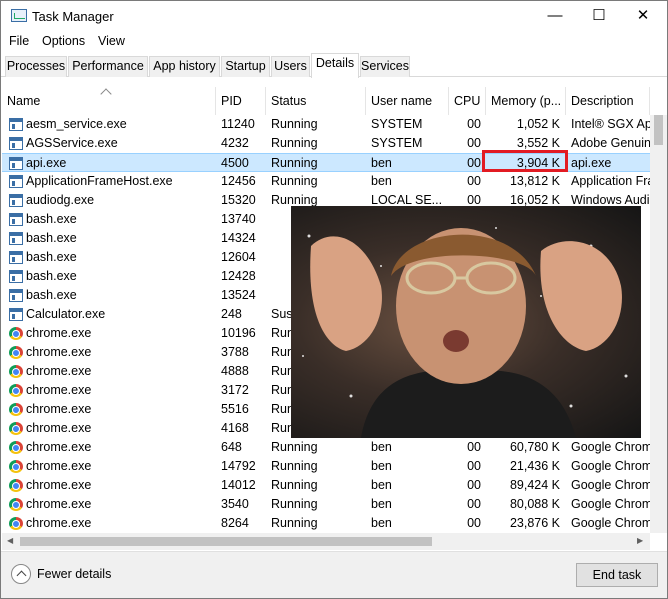 The width and height of the screenshot is (668, 599). I want to click on horizontal-scroll-thumb, so click(226, 541).